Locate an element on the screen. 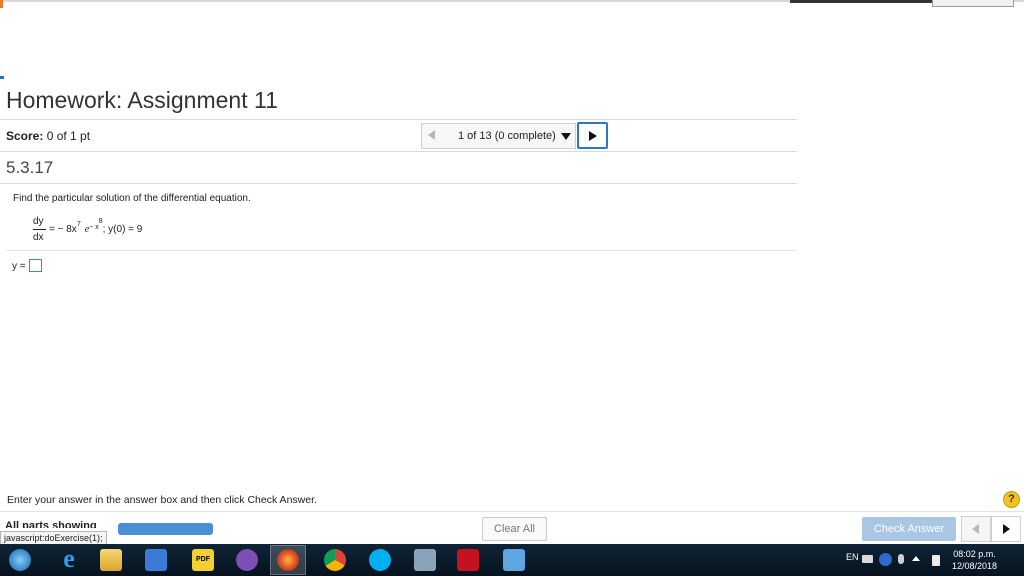  clock: 08:02 p.m. 12/08/2018 is located at coordinates (974, 560).